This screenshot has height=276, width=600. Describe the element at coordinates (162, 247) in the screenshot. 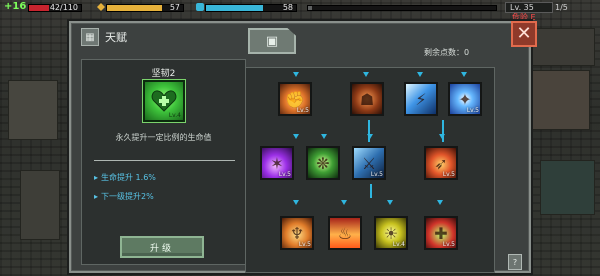

I see `upgrade-button: 升级` at that location.